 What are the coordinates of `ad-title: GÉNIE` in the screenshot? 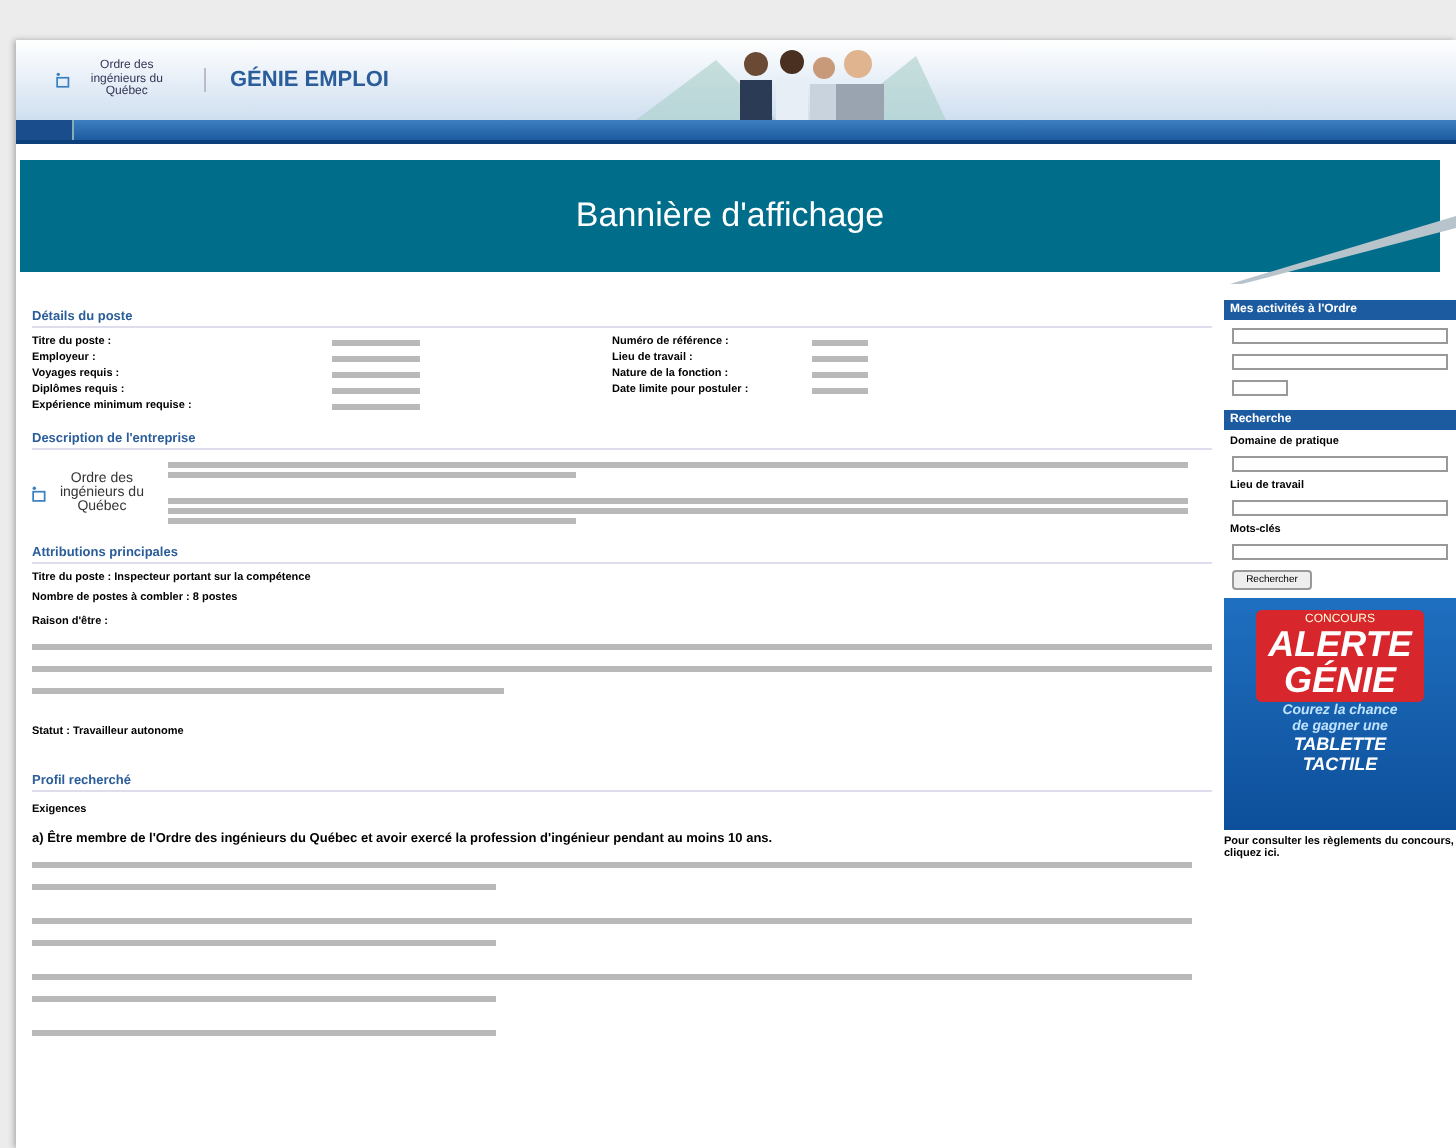 It's located at (1339, 680).